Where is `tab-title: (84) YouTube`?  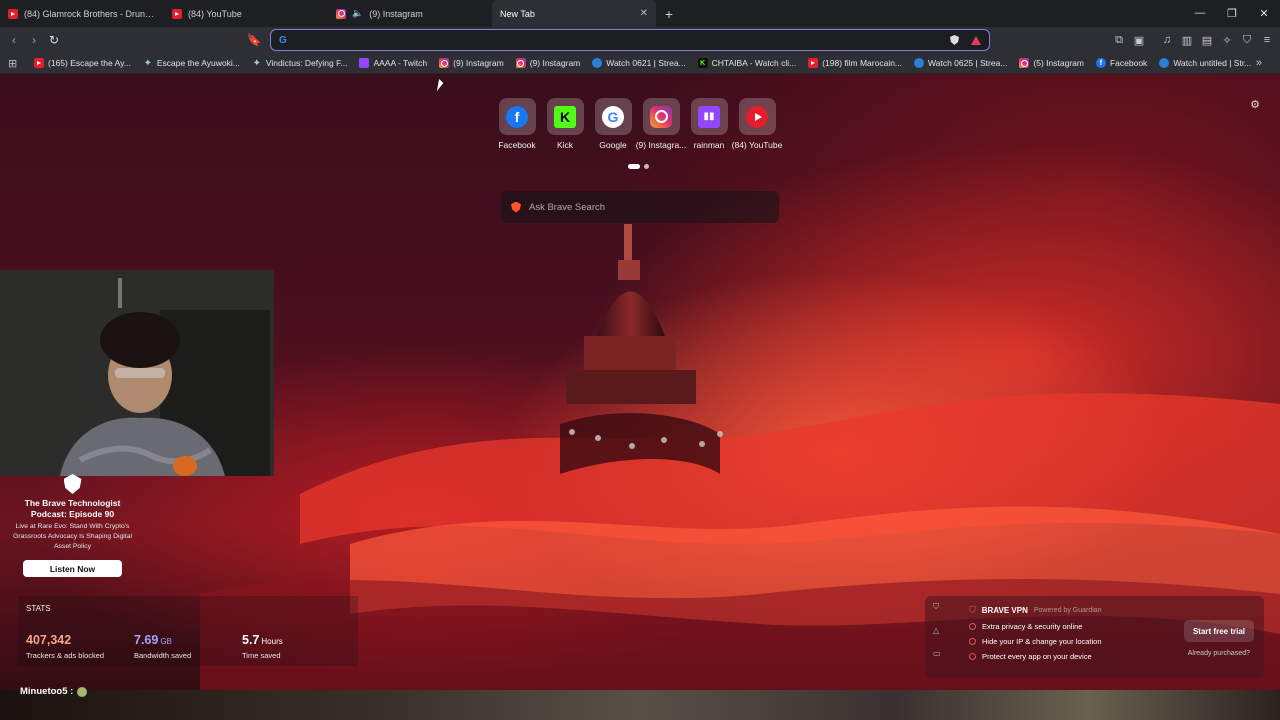 tab-title: (84) YouTube is located at coordinates (215, 13).